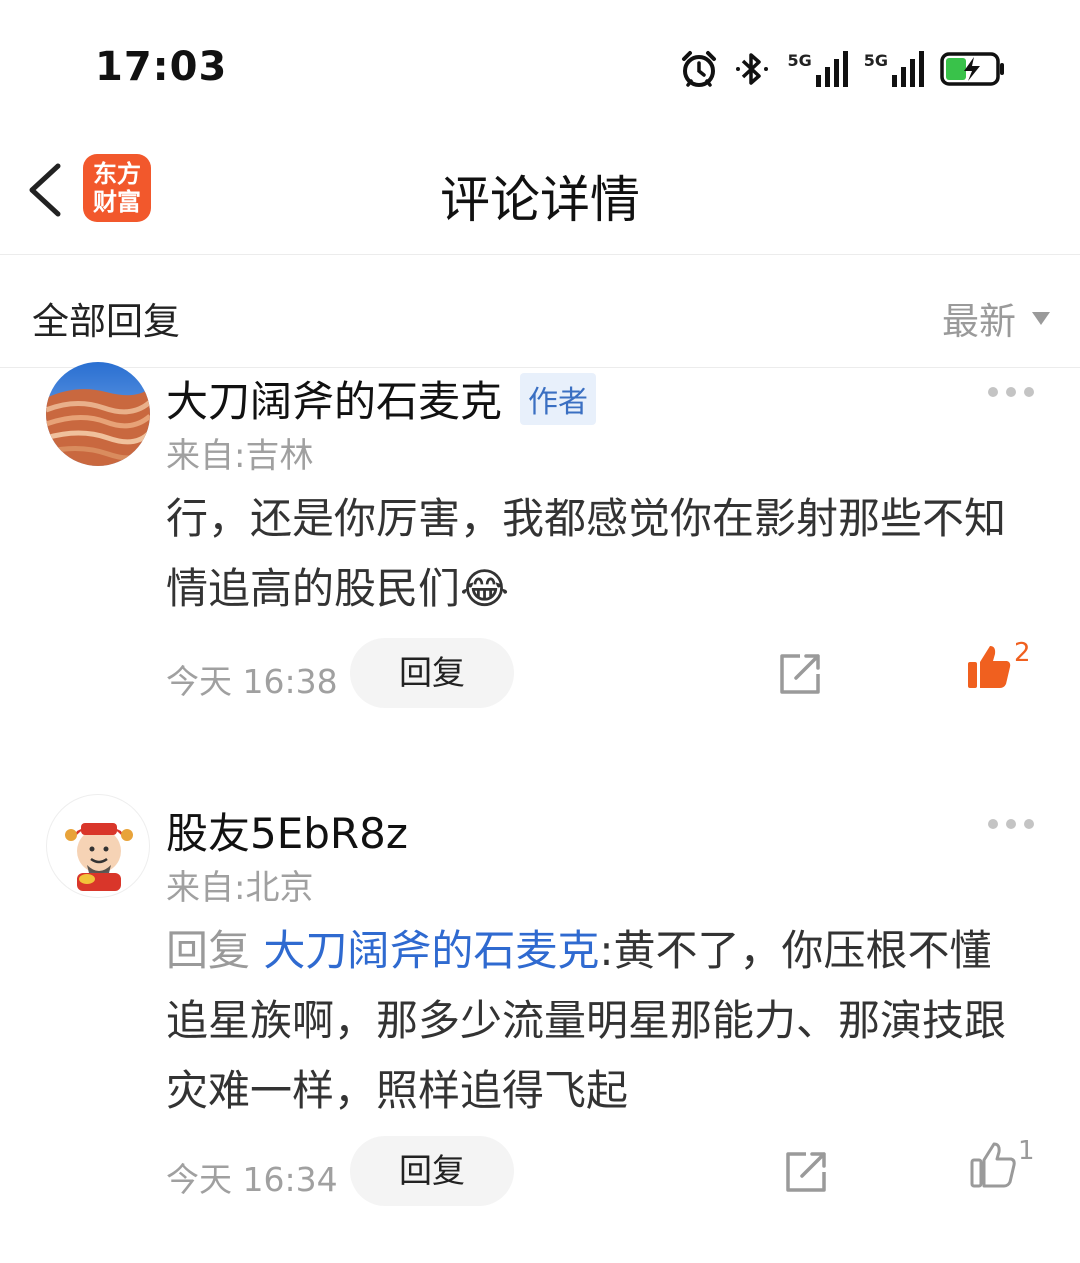 This screenshot has width=1080, height=1263. What do you see at coordinates (334, 398) in the screenshot?
I see `author-name: 大刀阔斧的石麦克` at bounding box center [334, 398].